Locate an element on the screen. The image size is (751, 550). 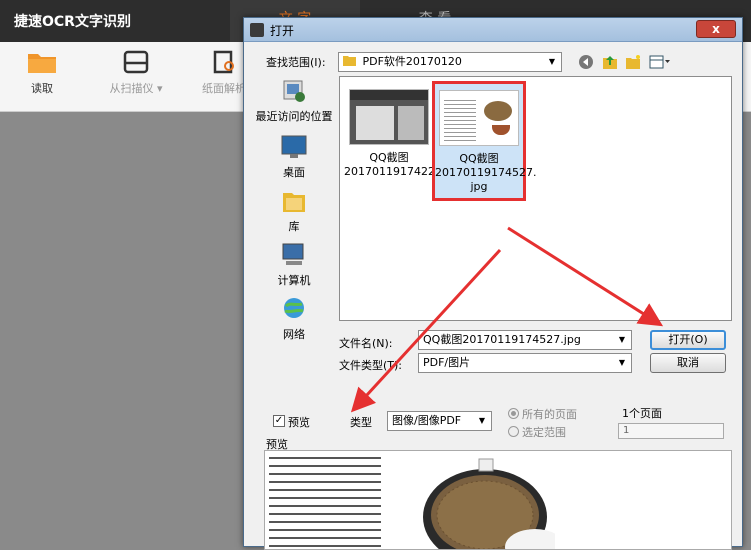
dialog-title-bar: 打开 x is located at coordinates (493, 30).